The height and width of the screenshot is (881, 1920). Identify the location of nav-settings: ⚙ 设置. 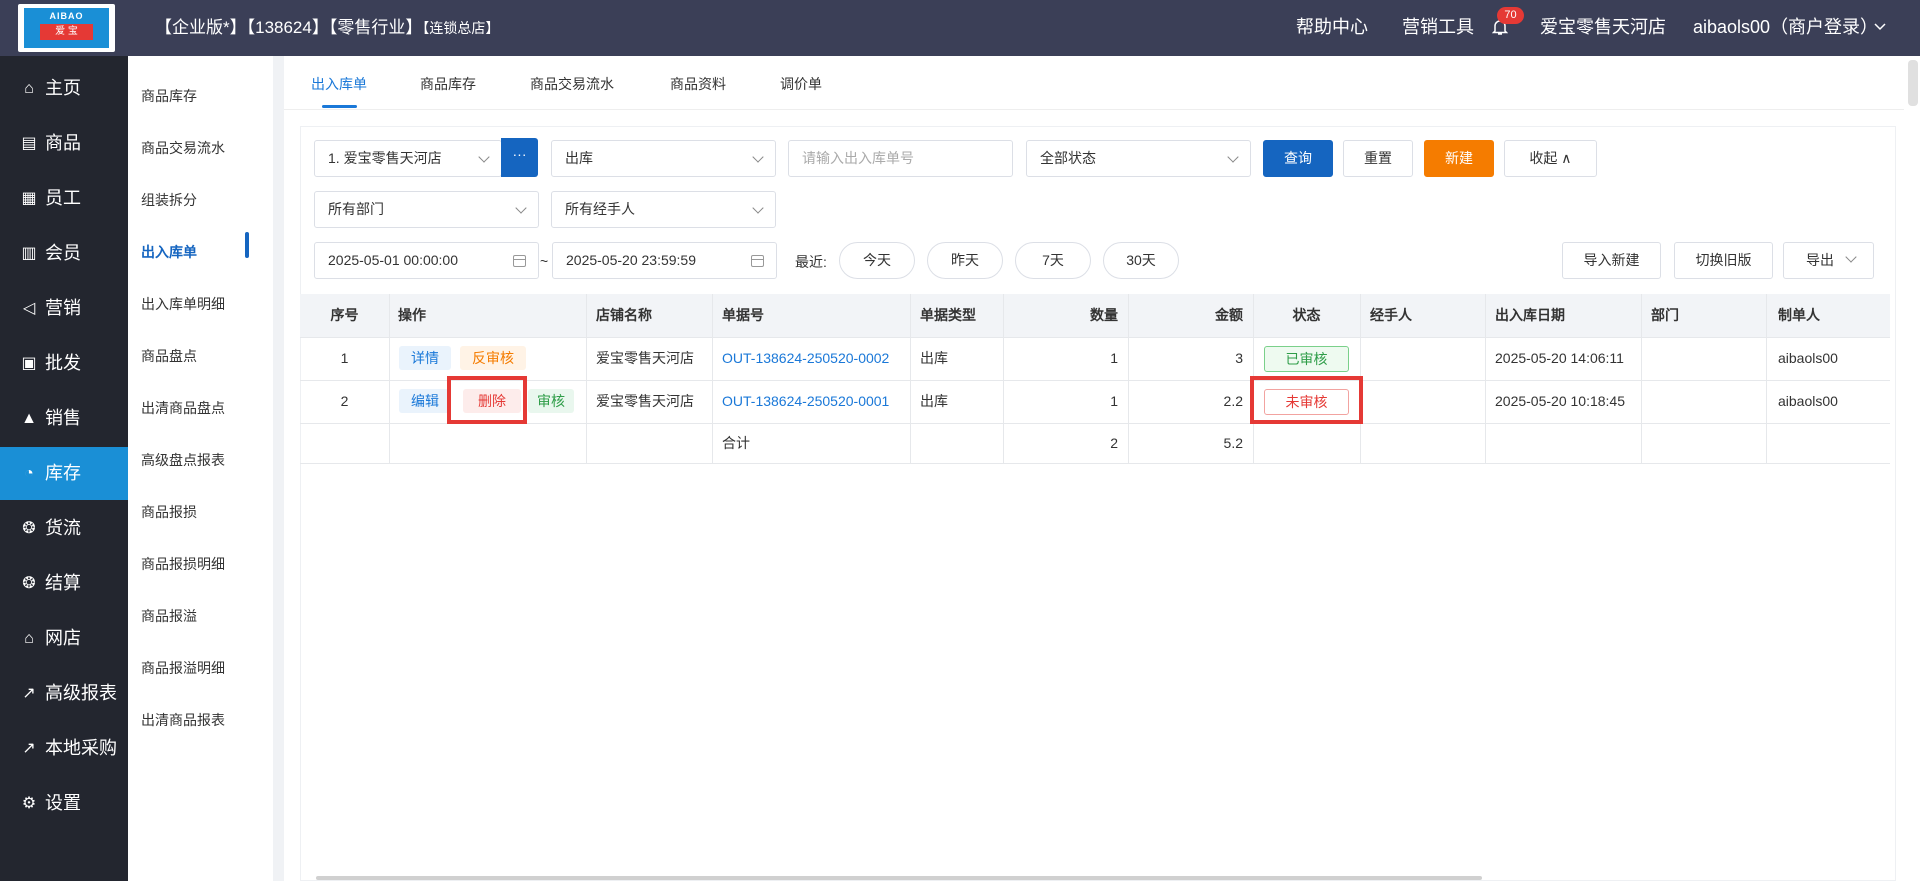
(64, 803).